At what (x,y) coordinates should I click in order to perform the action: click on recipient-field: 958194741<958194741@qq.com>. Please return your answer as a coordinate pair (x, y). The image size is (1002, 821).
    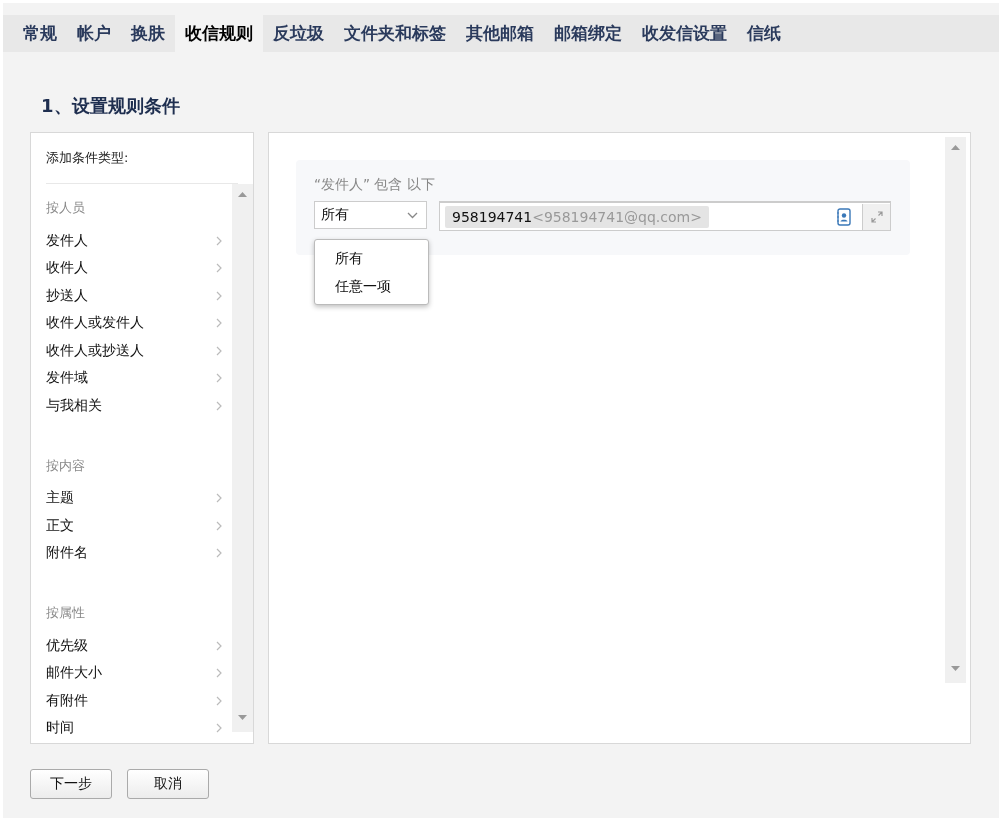
    Looking at the image, I should click on (665, 216).